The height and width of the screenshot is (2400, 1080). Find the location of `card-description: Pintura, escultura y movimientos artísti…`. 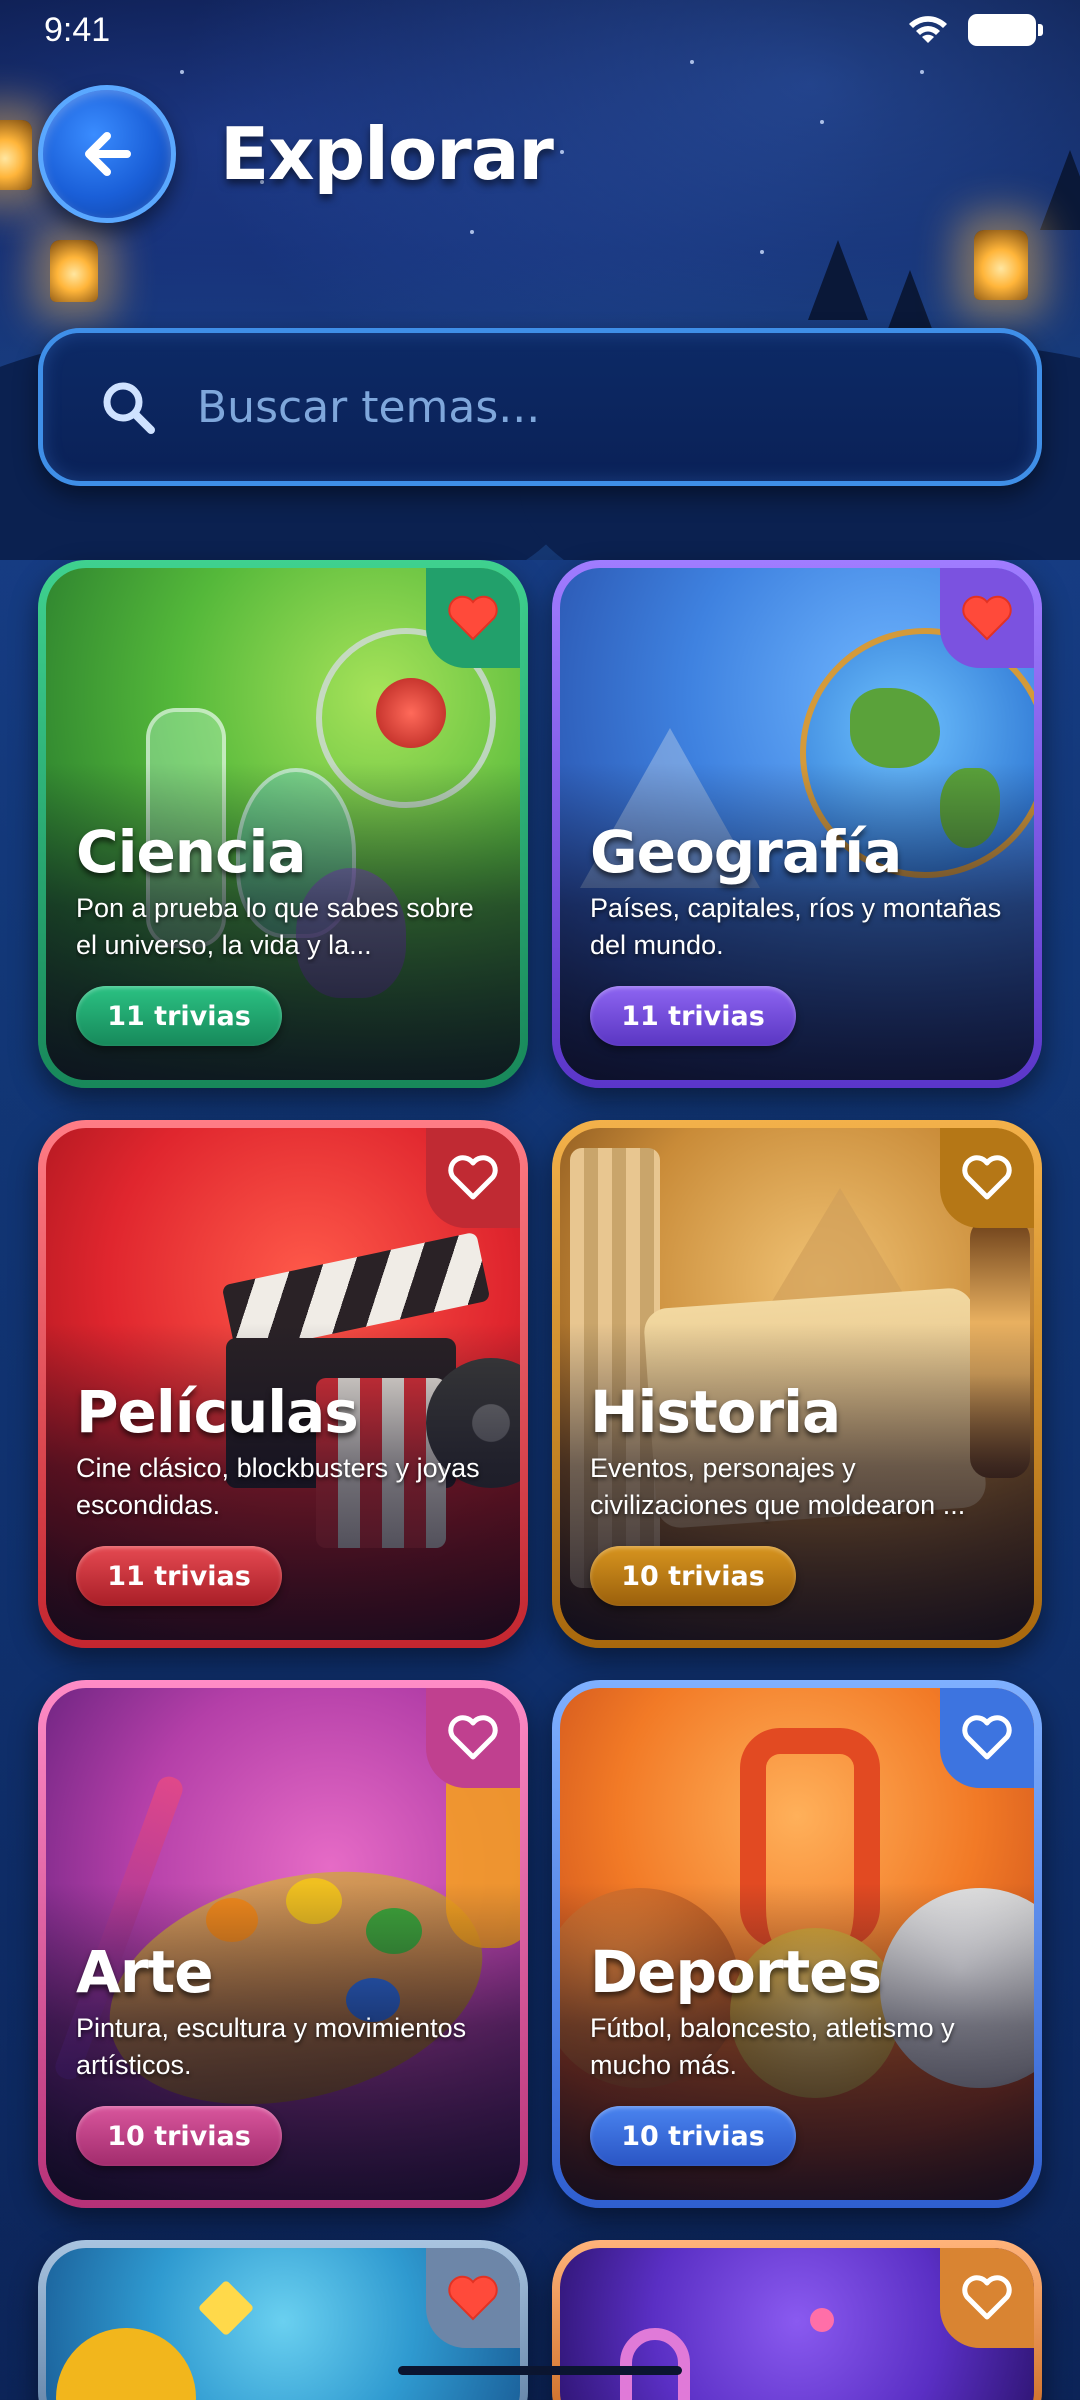

card-description: Pintura, escultura y movimientos artísti… is located at coordinates (271, 2046).